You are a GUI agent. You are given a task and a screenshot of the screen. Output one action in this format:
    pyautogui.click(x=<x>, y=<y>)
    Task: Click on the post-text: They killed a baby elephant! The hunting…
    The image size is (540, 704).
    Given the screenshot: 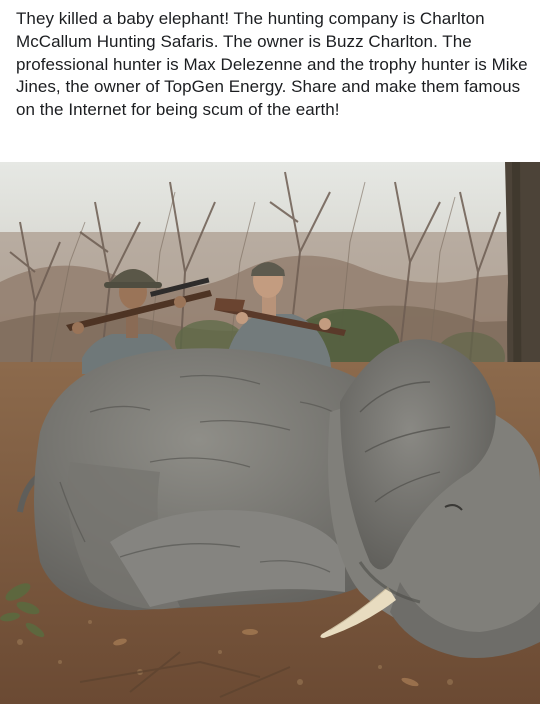 What is the action you would take?
    pyautogui.click(x=272, y=64)
    